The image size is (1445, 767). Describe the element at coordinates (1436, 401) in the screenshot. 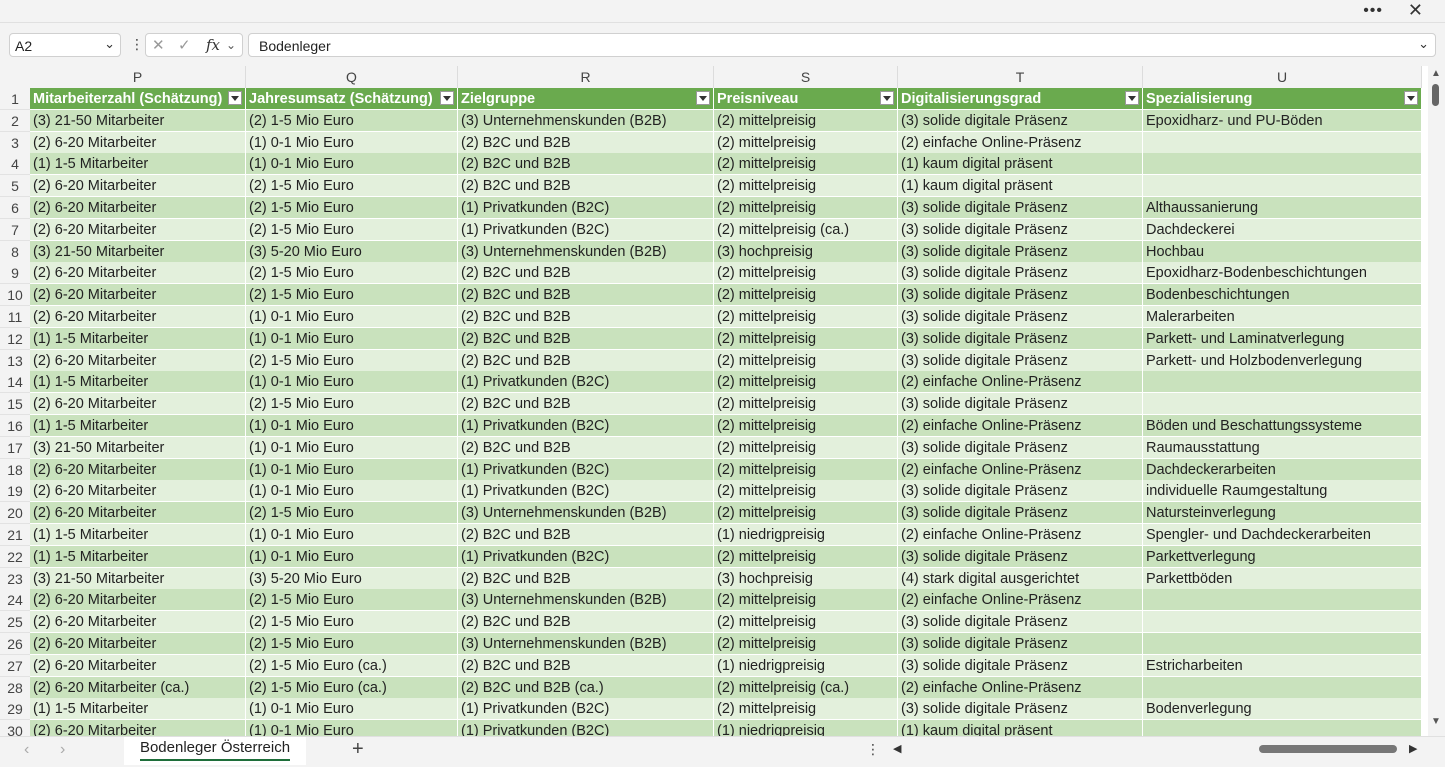

I see `vertical-scrollbar: ▲ ▼` at that location.